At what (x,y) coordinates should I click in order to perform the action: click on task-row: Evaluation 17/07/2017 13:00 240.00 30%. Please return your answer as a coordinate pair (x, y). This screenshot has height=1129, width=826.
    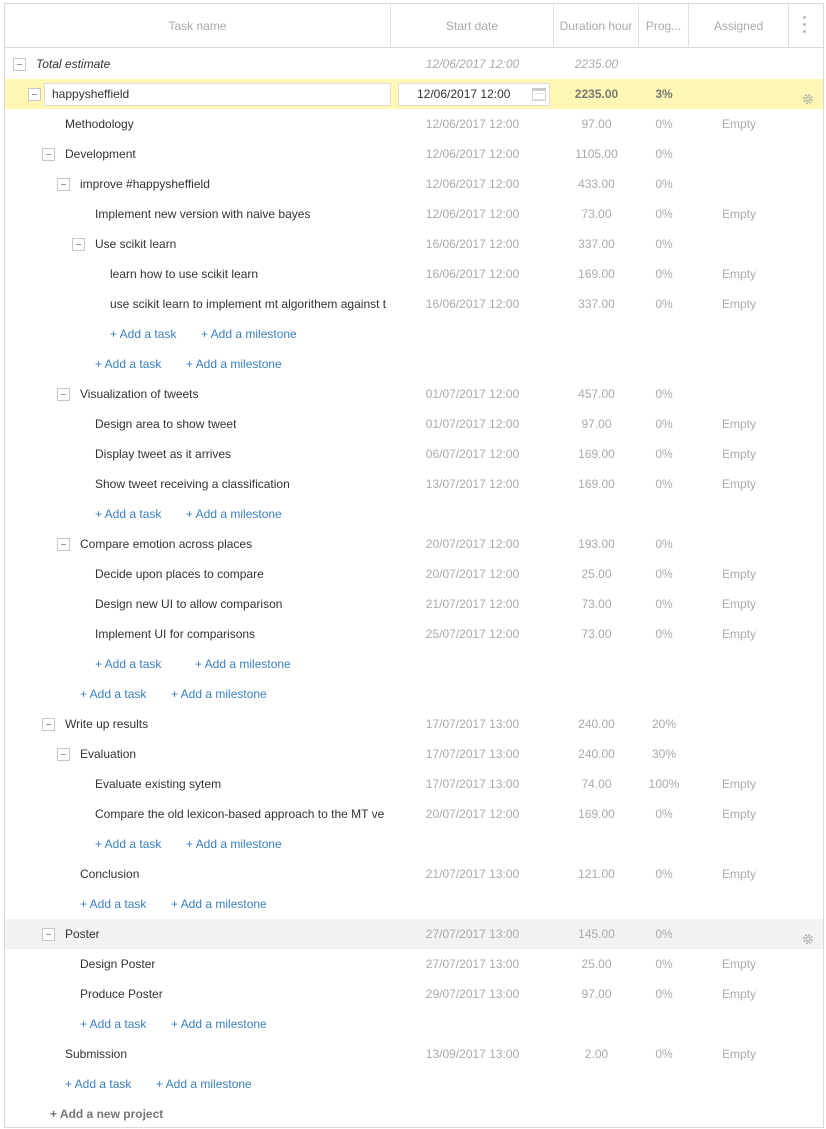
    Looking at the image, I should click on (414, 754).